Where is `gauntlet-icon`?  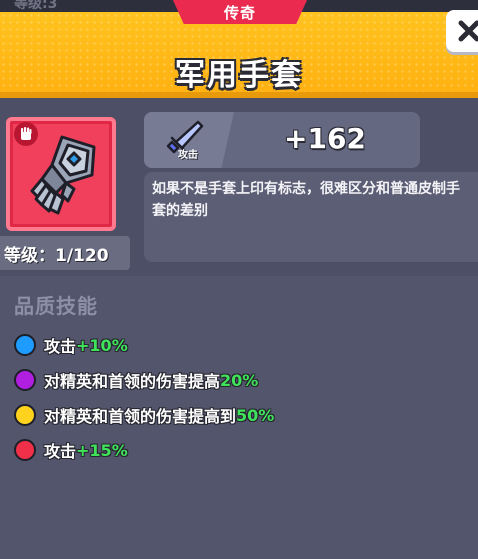 gauntlet-icon is located at coordinates (63, 175).